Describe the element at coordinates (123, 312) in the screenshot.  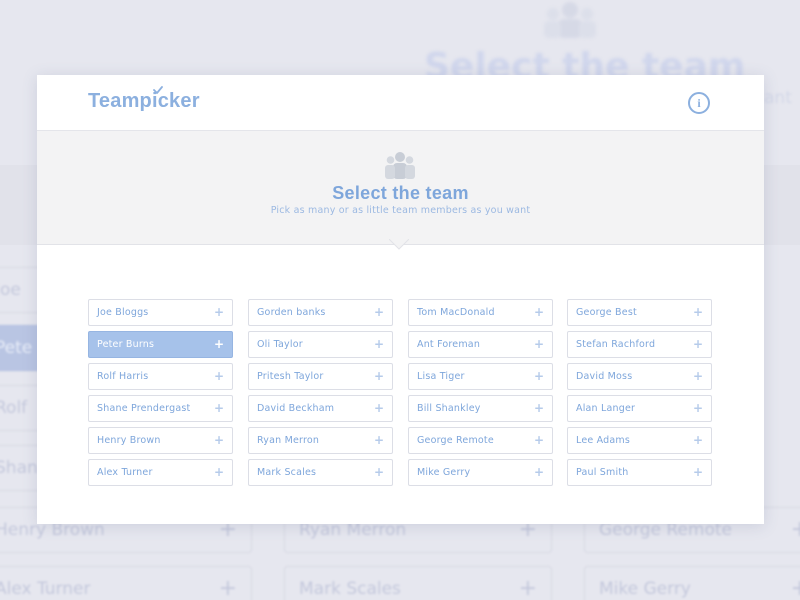
I see `team-member-name: Joe Bloggs` at that location.